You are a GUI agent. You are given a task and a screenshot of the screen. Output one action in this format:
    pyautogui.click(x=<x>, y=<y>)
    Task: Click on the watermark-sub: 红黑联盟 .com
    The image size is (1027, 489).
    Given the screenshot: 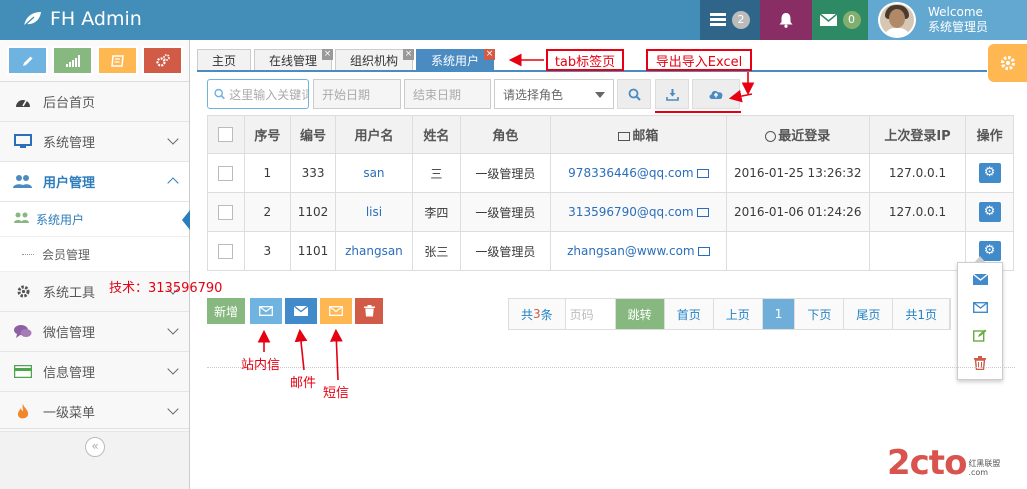 What is the action you would take?
    pyautogui.click(x=984, y=468)
    